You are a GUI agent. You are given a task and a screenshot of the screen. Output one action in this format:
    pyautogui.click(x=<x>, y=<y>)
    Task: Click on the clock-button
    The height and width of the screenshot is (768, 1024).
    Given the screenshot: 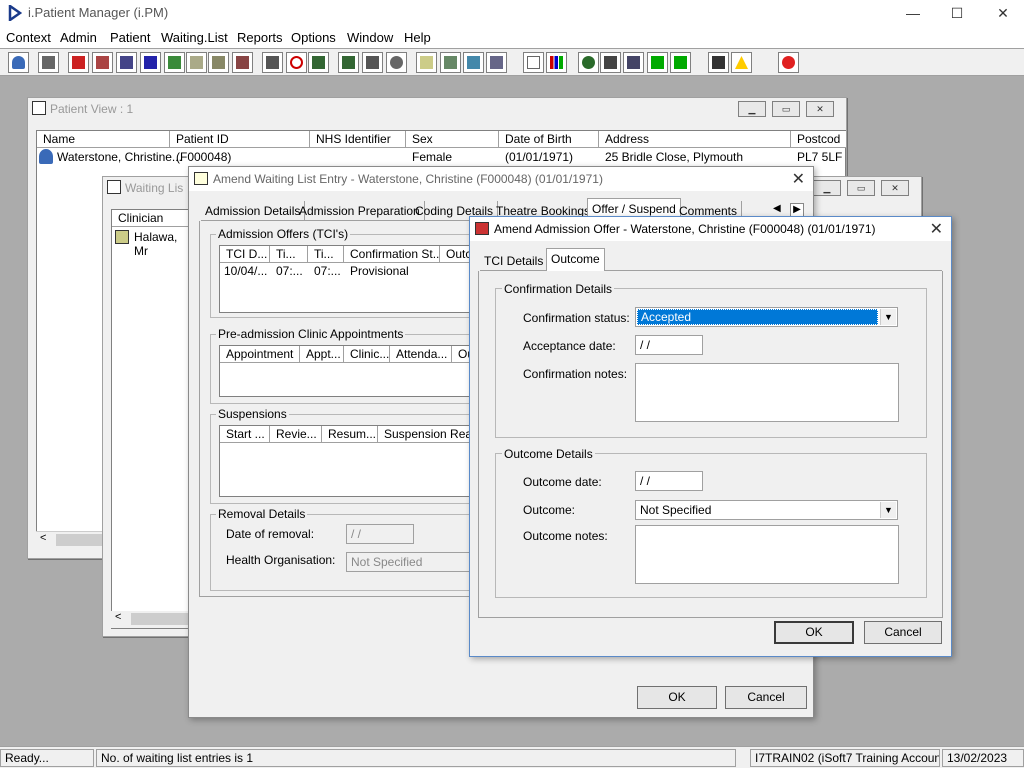 What is the action you would take?
    pyautogui.click(x=296, y=62)
    